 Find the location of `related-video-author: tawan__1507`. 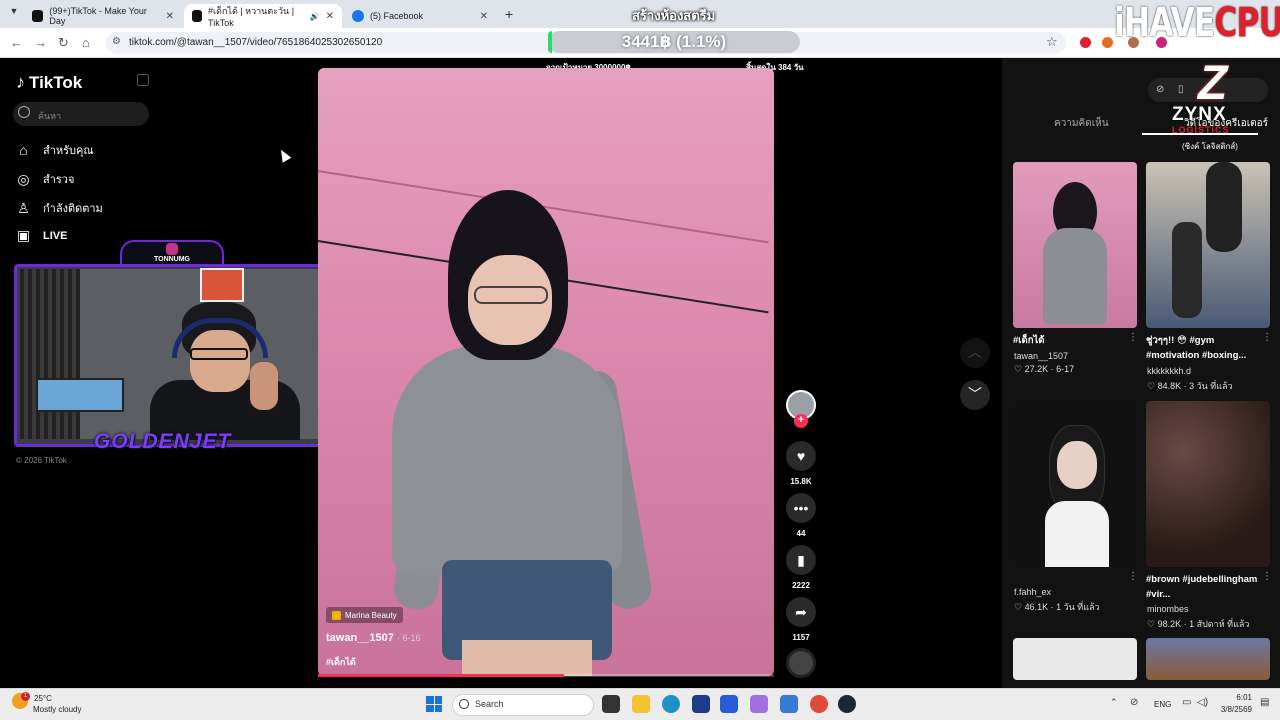

related-video-author: tawan__1507 is located at coordinates (1041, 356).